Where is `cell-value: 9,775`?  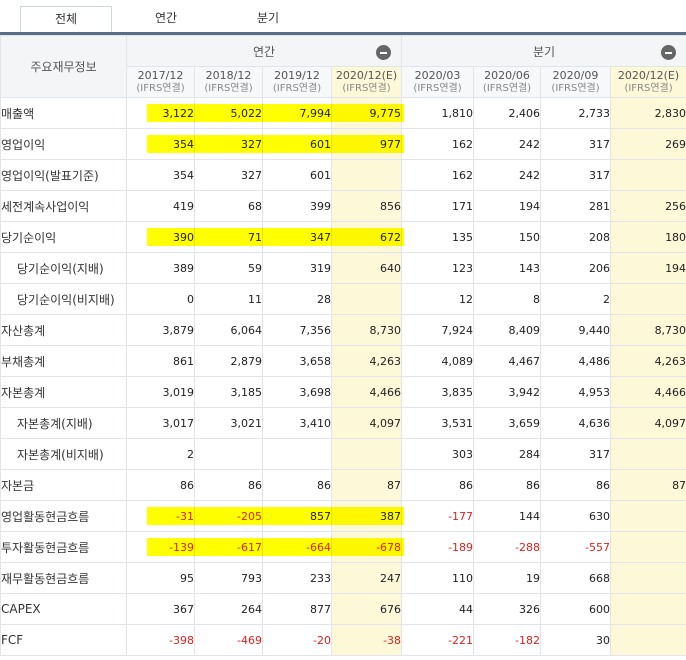
cell-value: 9,775 is located at coordinates (385, 113).